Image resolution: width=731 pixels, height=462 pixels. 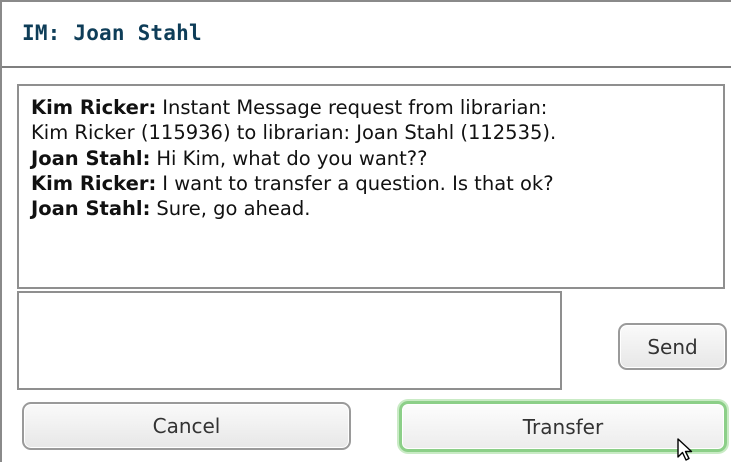 I want to click on message-text: Instant Message request from librarian:, so click(x=355, y=107).